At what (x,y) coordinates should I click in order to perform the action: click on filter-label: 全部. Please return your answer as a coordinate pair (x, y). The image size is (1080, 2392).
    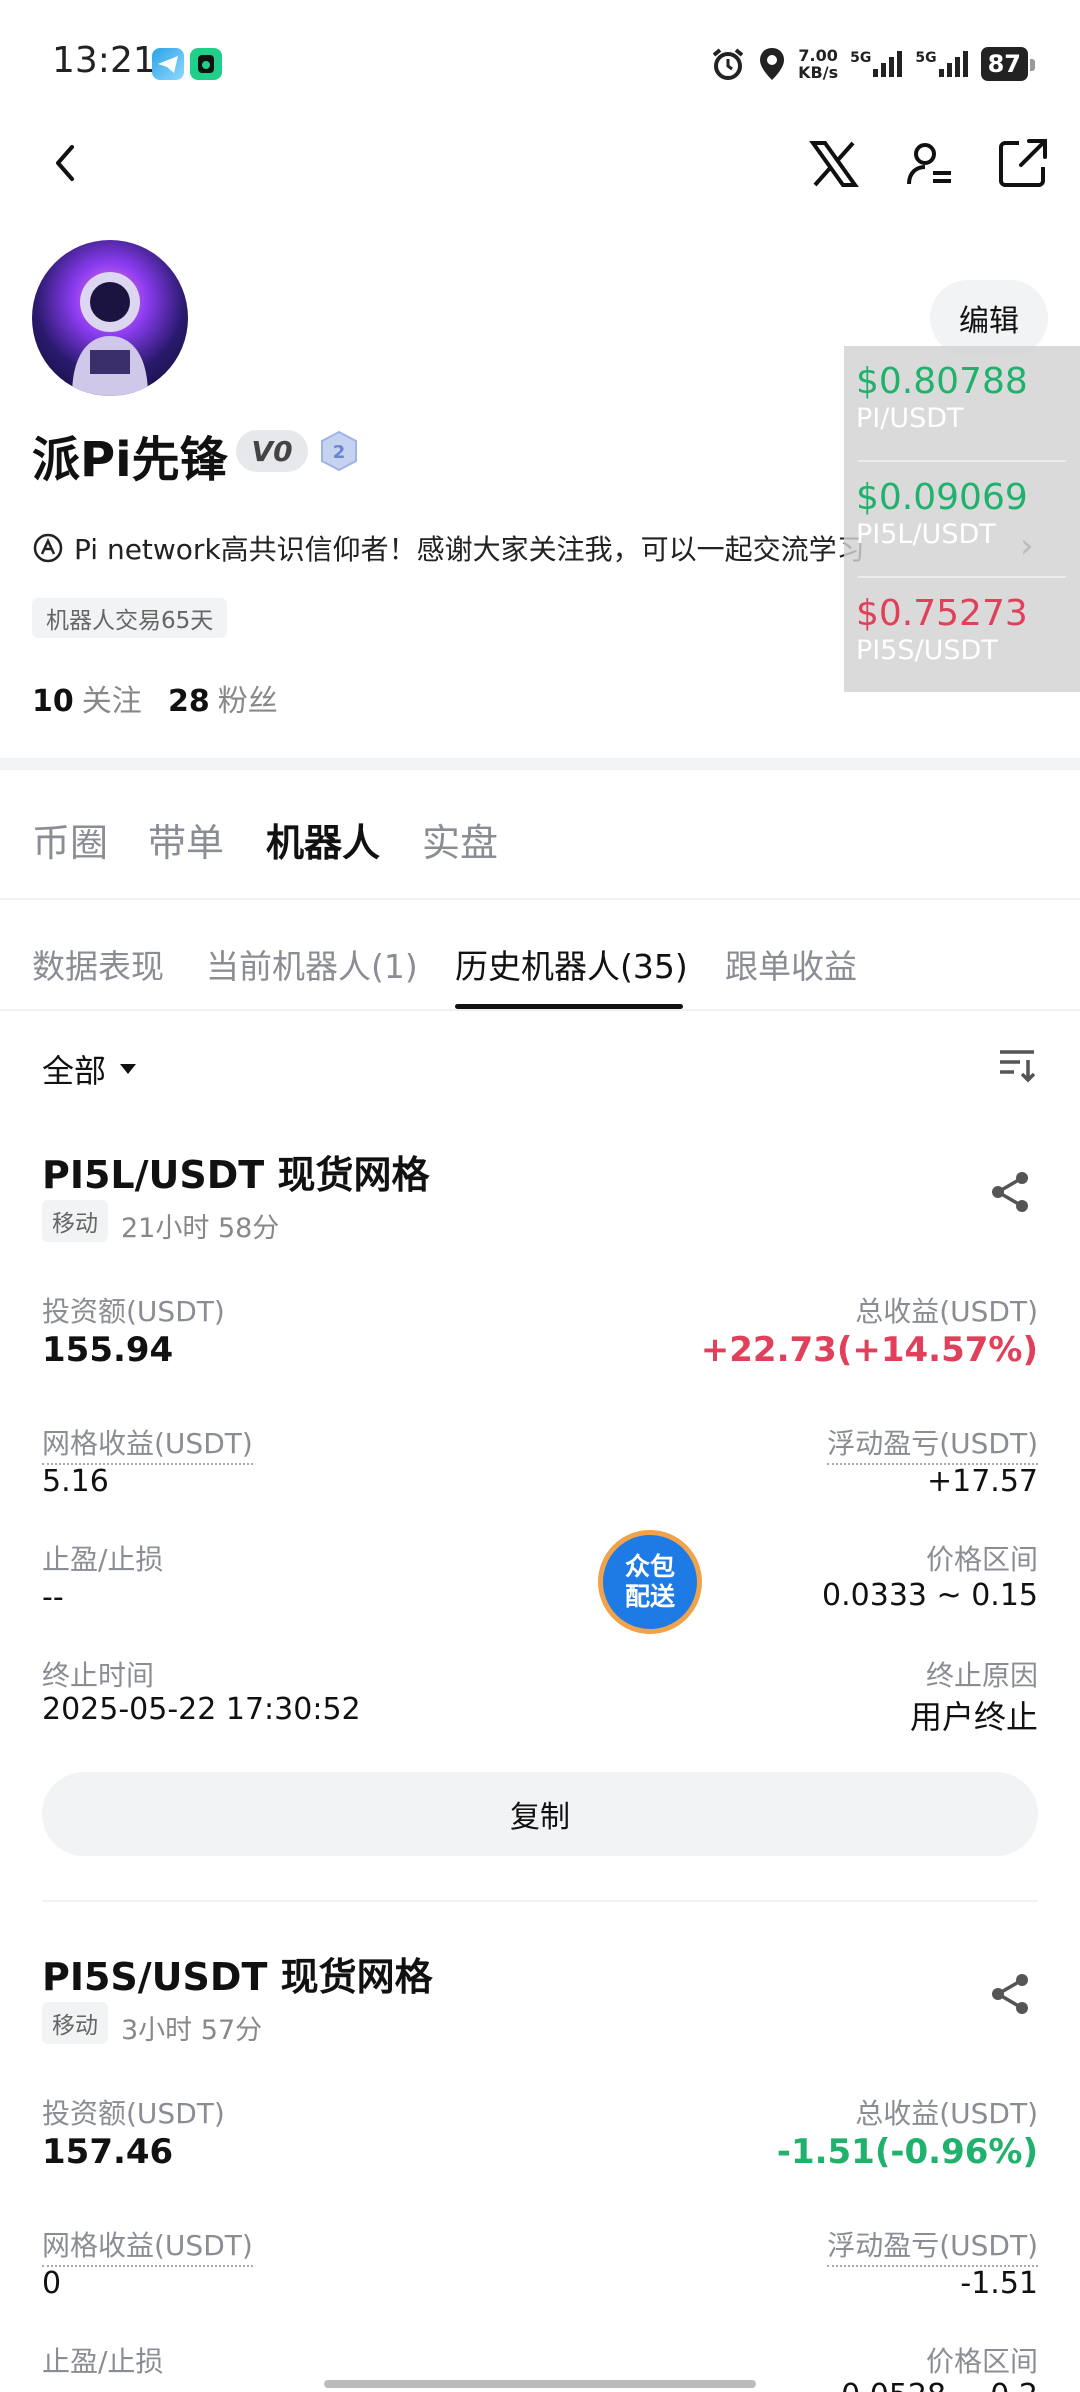
    Looking at the image, I should click on (74, 1071).